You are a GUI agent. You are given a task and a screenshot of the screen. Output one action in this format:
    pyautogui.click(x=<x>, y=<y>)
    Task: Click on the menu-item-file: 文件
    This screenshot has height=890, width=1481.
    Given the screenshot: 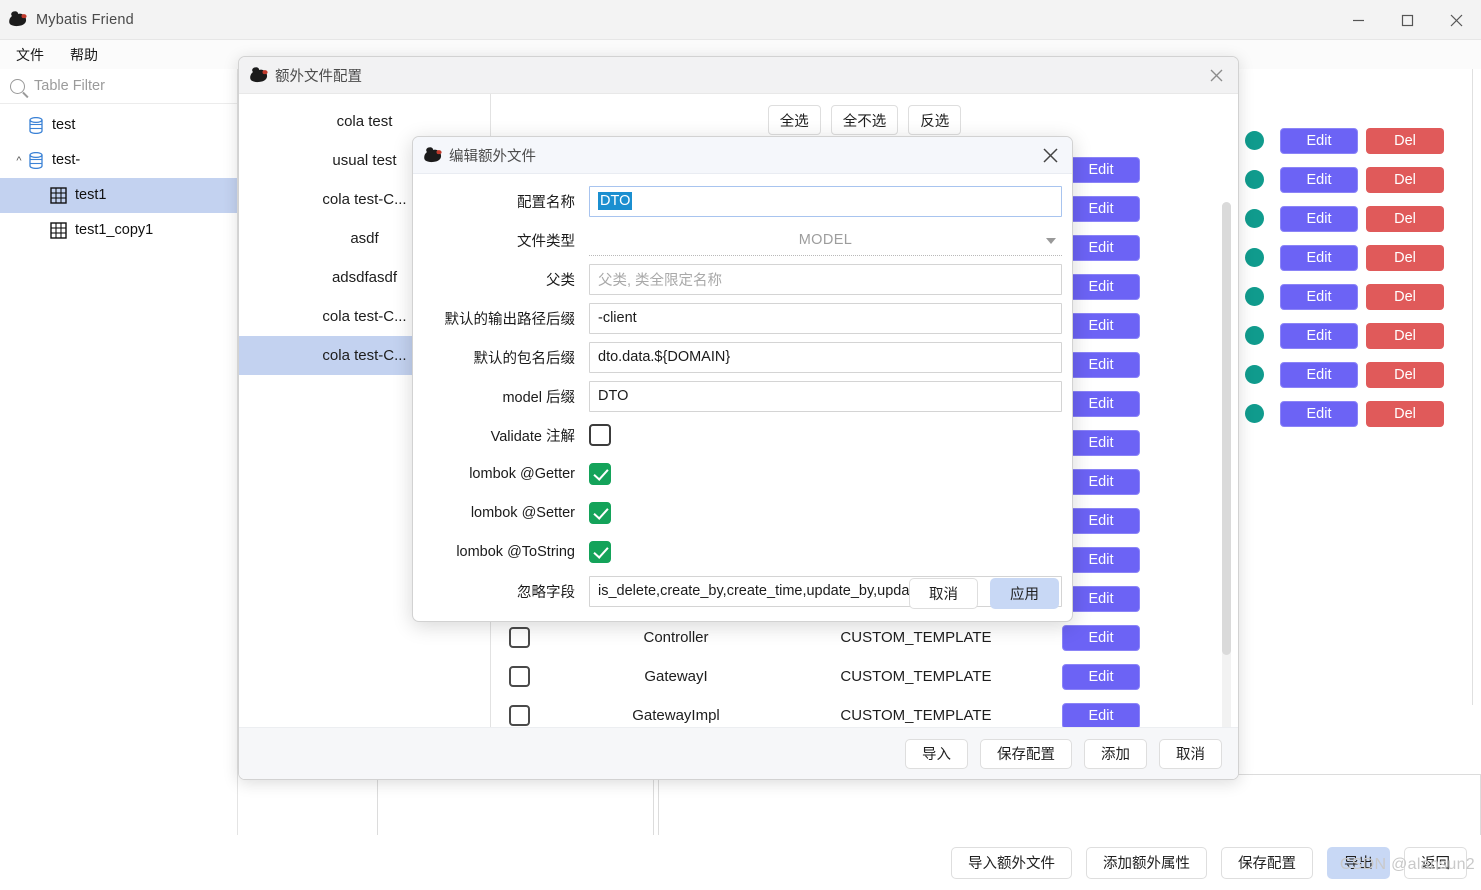 What is the action you would take?
    pyautogui.click(x=30, y=55)
    